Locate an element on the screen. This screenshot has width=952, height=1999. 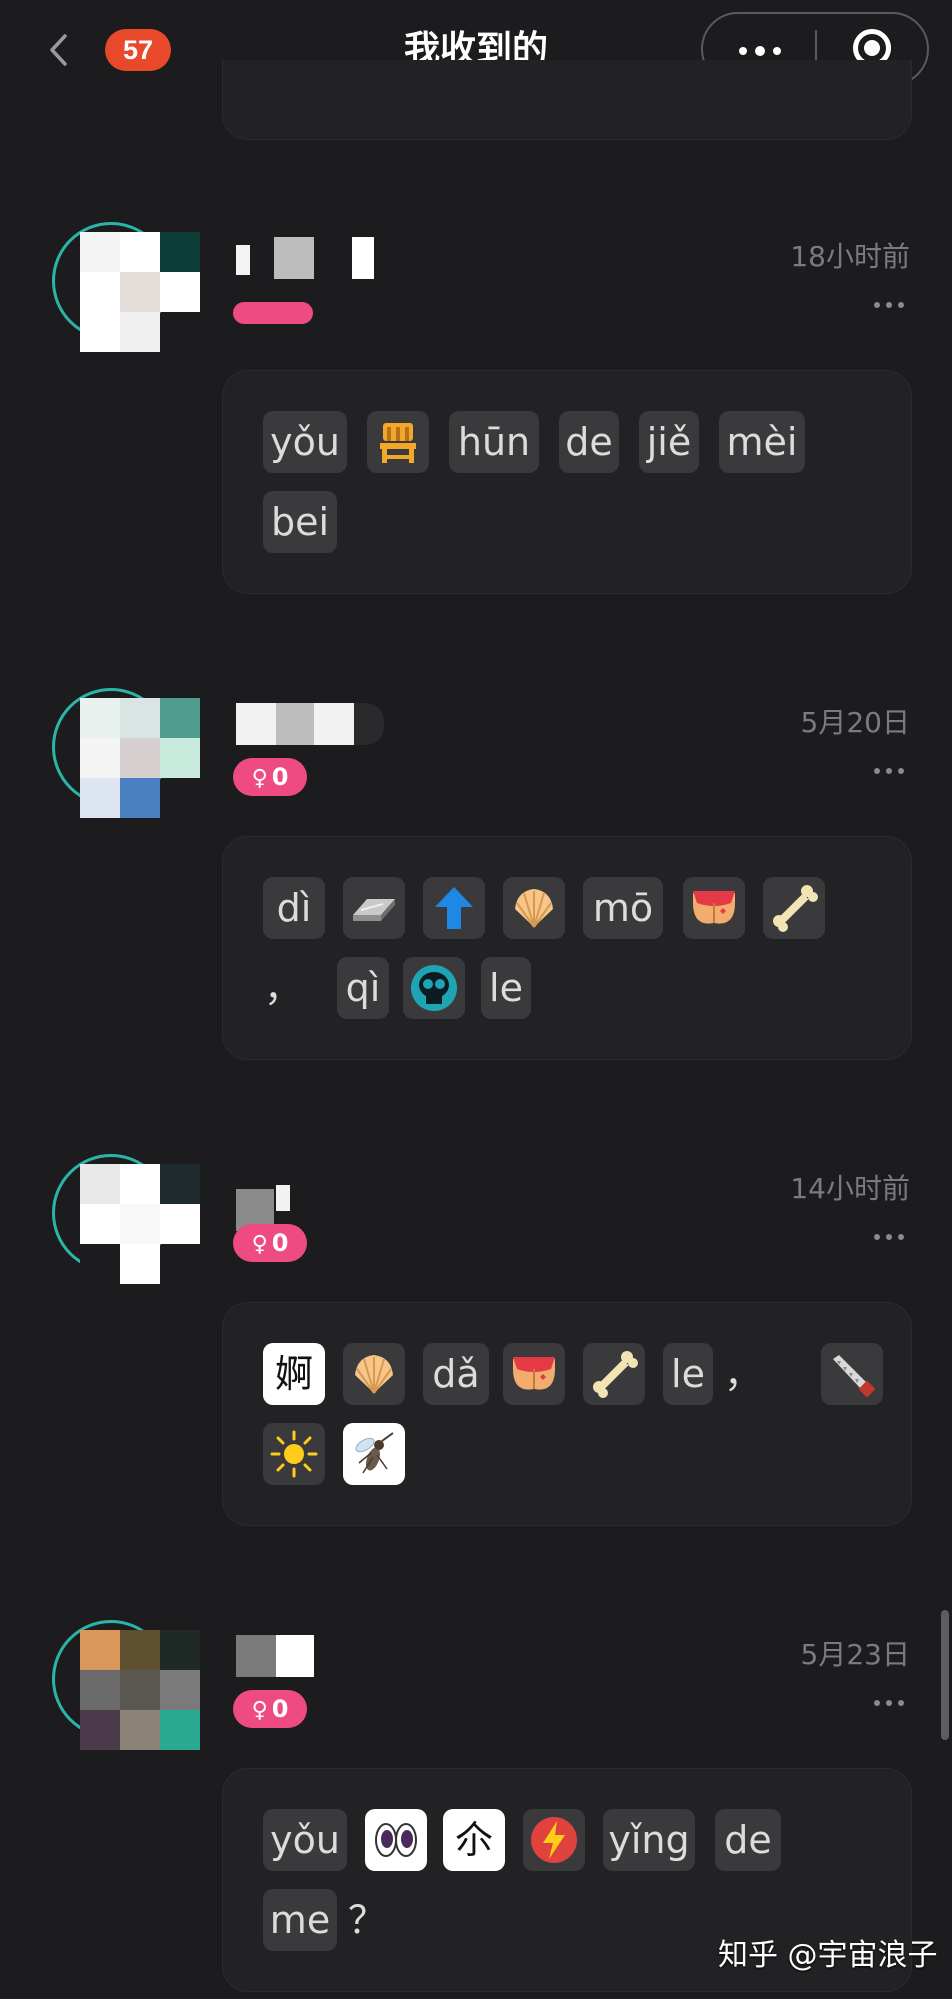
scrollbar is located at coordinates (945, 1675).